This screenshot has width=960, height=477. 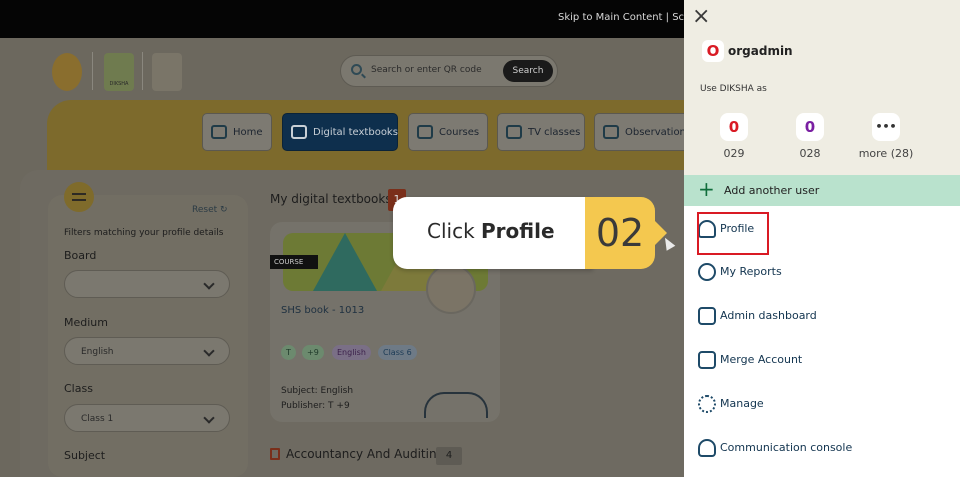 What do you see at coordinates (86, 322) in the screenshot?
I see `medium-label: Medium` at bounding box center [86, 322].